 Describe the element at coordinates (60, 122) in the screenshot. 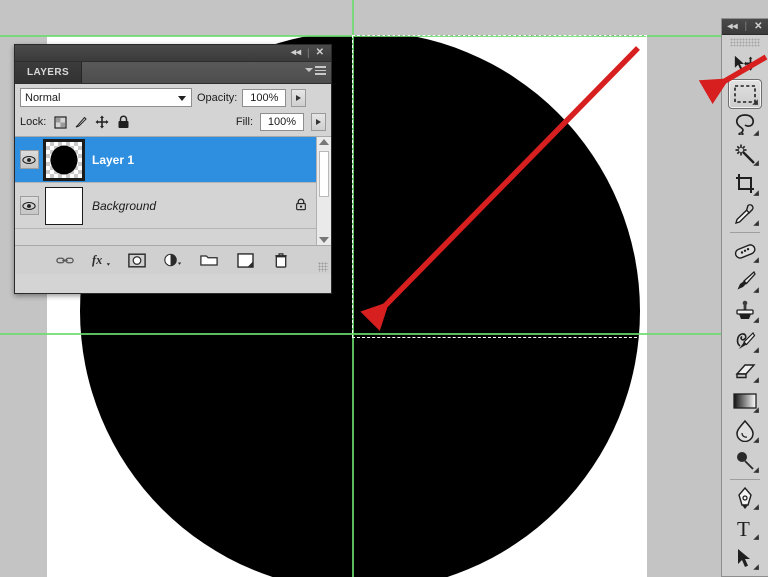

I see `lock-transparency-icon` at that location.